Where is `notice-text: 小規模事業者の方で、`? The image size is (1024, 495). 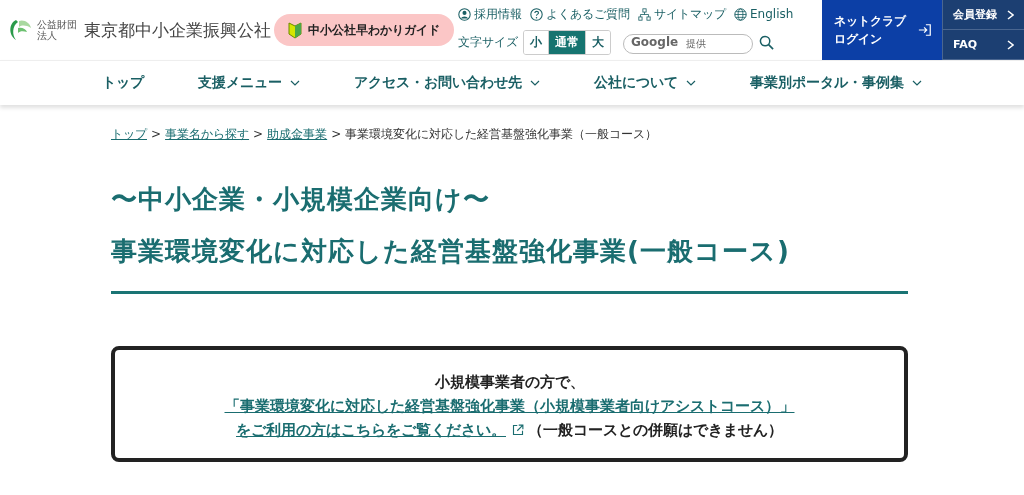 notice-text: 小規模事業者の方で、 is located at coordinates (509, 382).